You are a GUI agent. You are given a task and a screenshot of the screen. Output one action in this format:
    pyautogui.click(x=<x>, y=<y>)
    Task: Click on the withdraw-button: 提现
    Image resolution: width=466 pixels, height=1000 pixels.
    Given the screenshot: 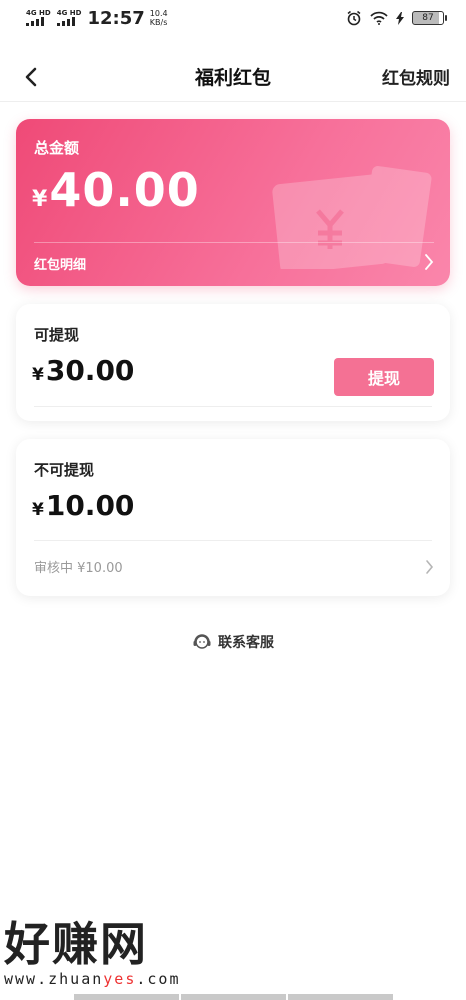 What is the action you would take?
    pyautogui.click(x=384, y=377)
    